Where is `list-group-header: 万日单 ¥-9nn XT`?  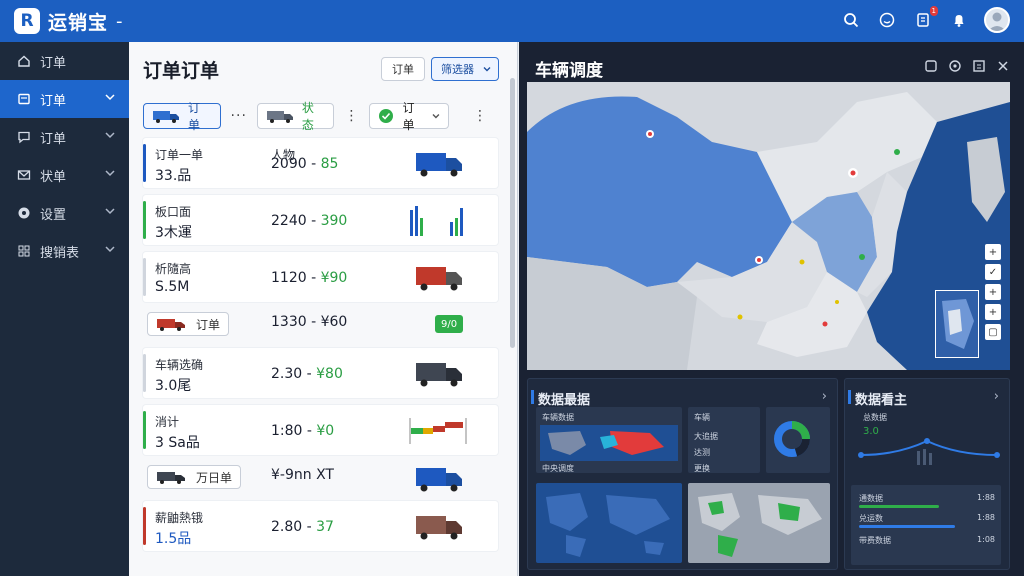
list-group-header: 万日单 ¥-9nn XT is located at coordinates (320, 478).